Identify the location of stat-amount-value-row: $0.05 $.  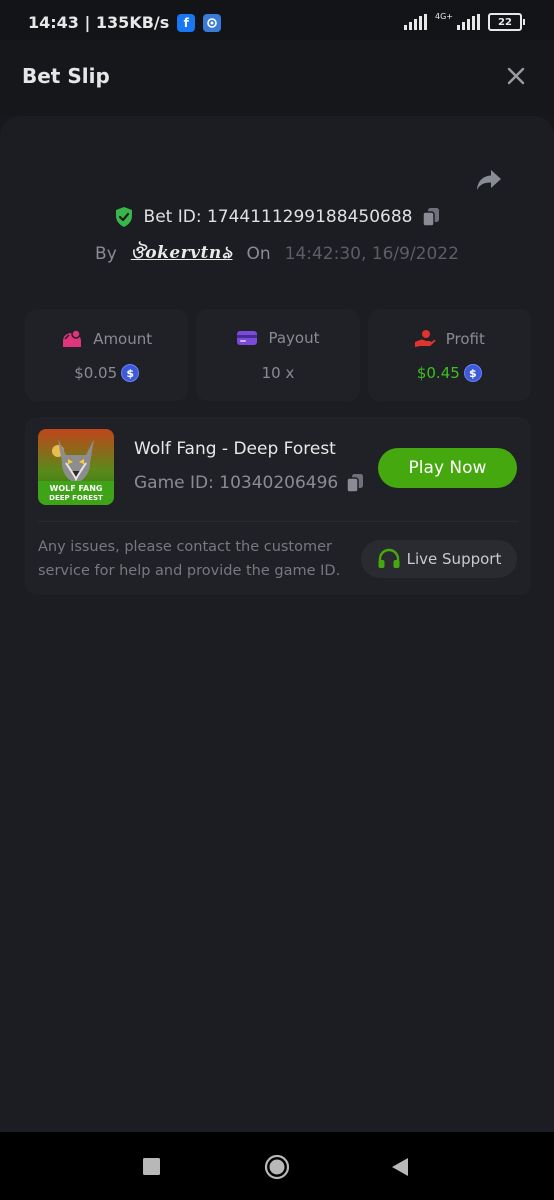
(106, 373).